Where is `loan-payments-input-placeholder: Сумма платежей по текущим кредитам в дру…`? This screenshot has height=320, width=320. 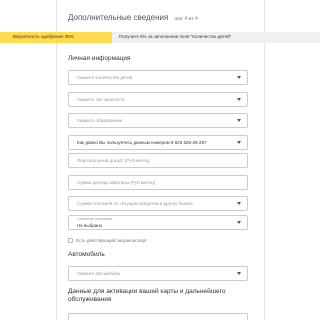 loan-payments-input-placeholder: Сумма платежей по текущим кредитам в дру… is located at coordinates (135, 203).